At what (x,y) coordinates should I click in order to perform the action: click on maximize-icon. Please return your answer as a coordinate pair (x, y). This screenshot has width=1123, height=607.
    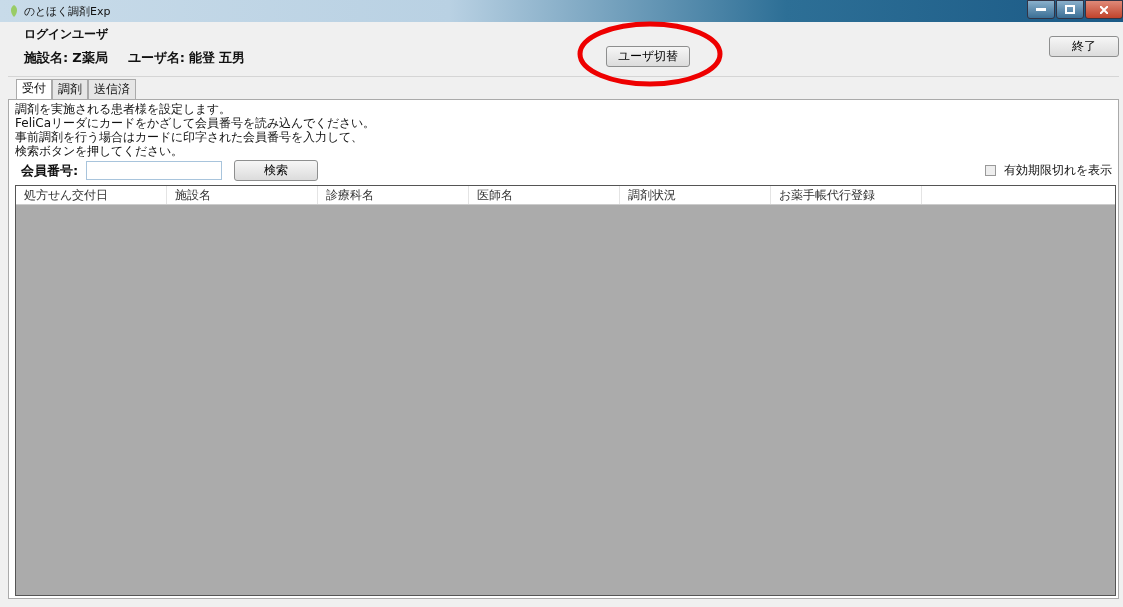
    Looking at the image, I should click on (1070, 9).